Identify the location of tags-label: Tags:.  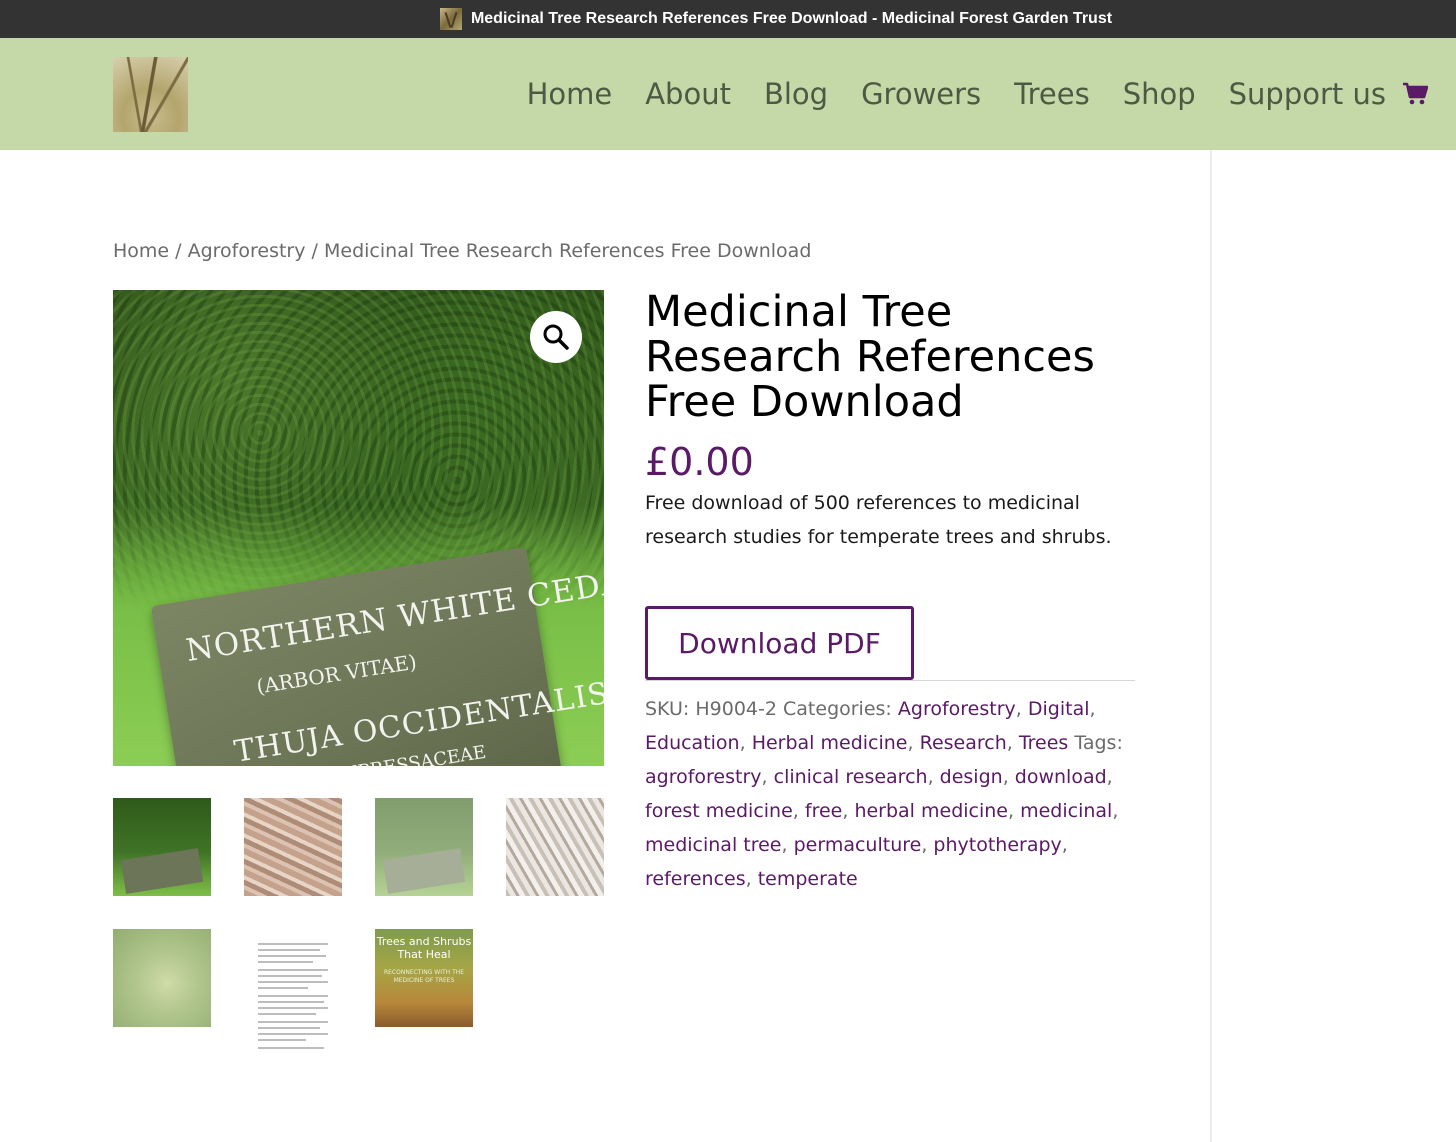
(1098, 743).